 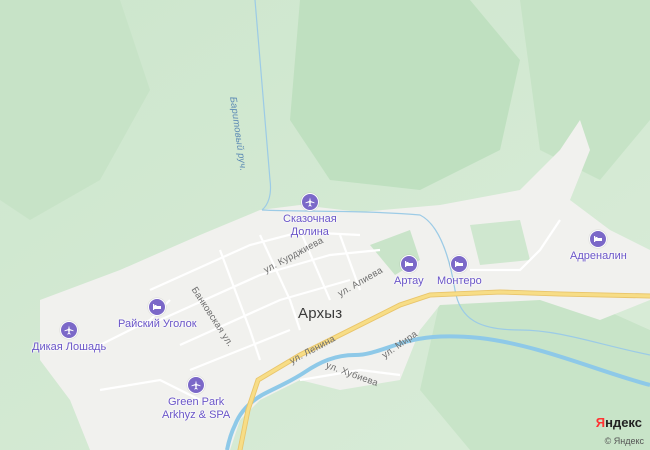 What do you see at coordinates (600, 422) in the screenshot?
I see `logo-letter: Я` at bounding box center [600, 422].